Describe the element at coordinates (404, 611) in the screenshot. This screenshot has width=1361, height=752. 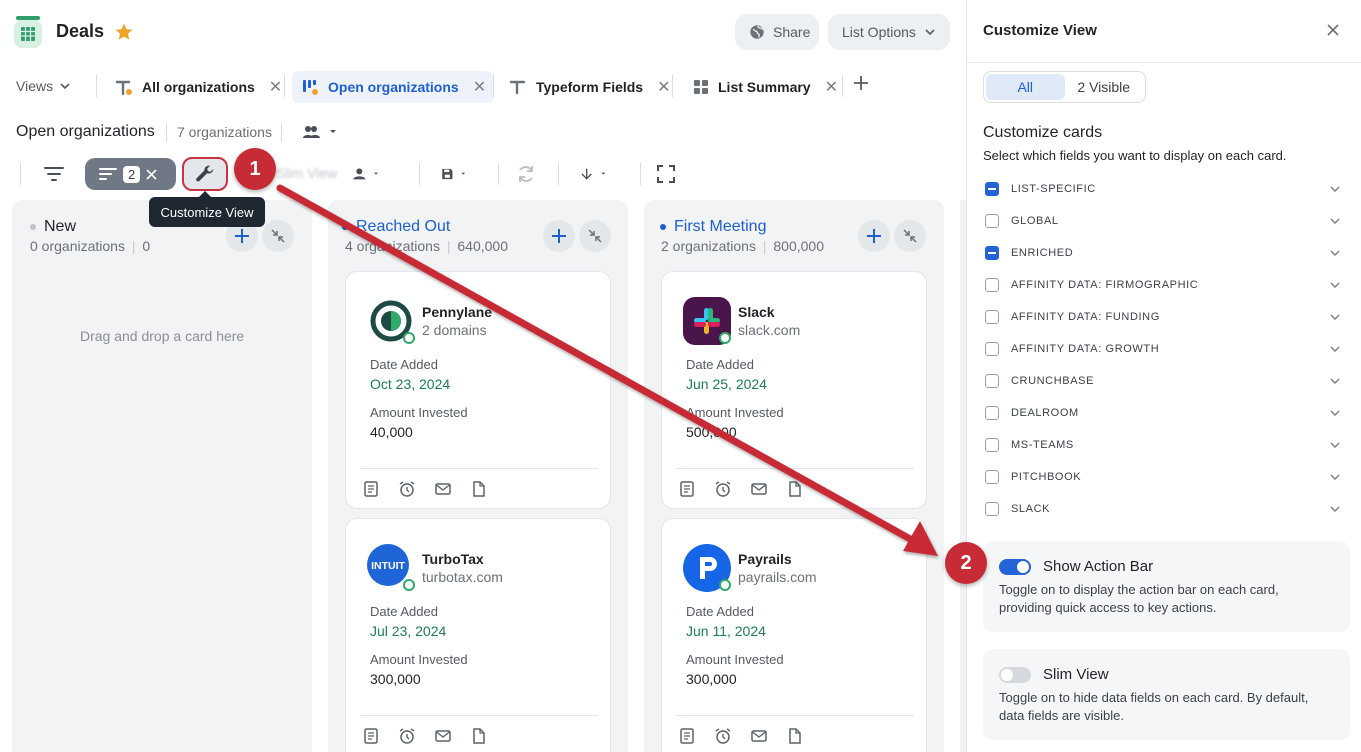
I see `date-added-label: Date Added` at that location.